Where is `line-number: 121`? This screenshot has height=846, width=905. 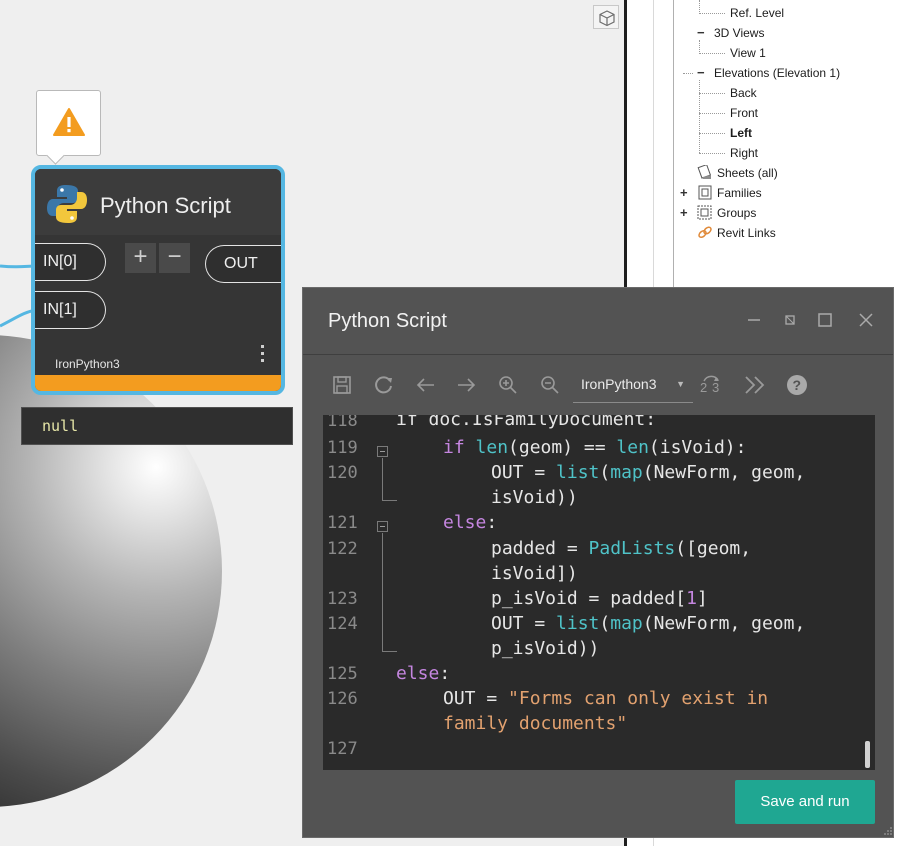
line-number: 121 is located at coordinates (342, 523).